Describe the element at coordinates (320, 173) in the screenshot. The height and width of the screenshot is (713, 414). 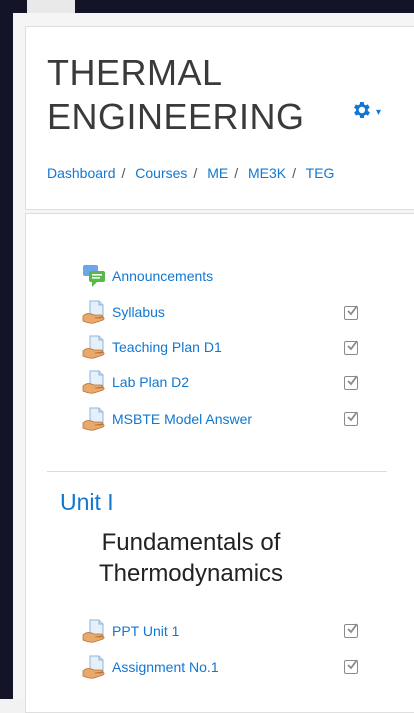
I see `breadcrumb-teg: TEG` at that location.